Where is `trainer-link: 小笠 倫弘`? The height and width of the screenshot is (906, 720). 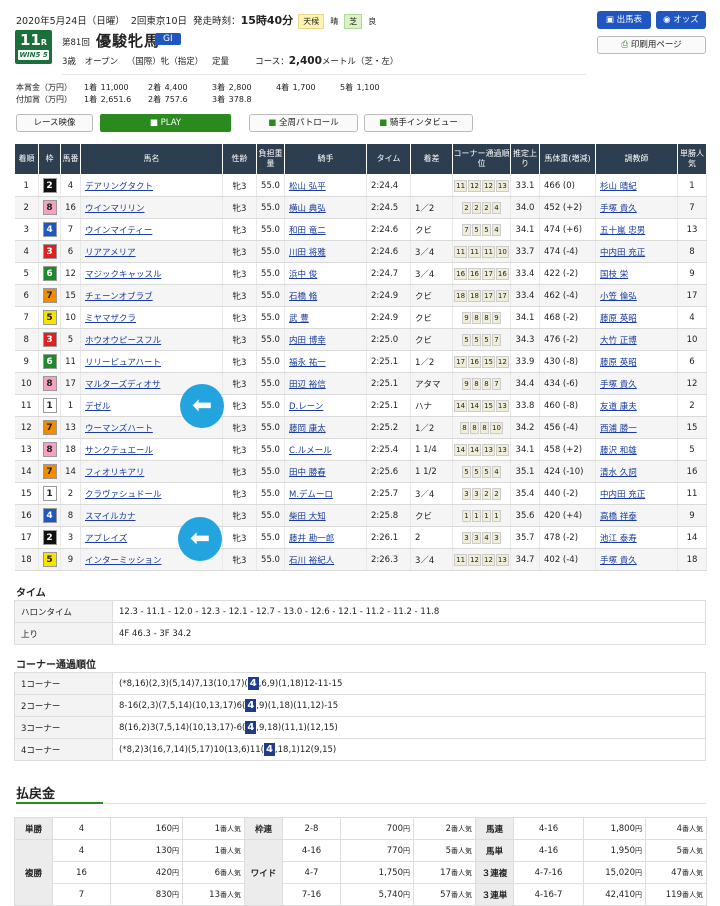 trainer-link: 小笠 倫弘 is located at coordinates (618, 297).